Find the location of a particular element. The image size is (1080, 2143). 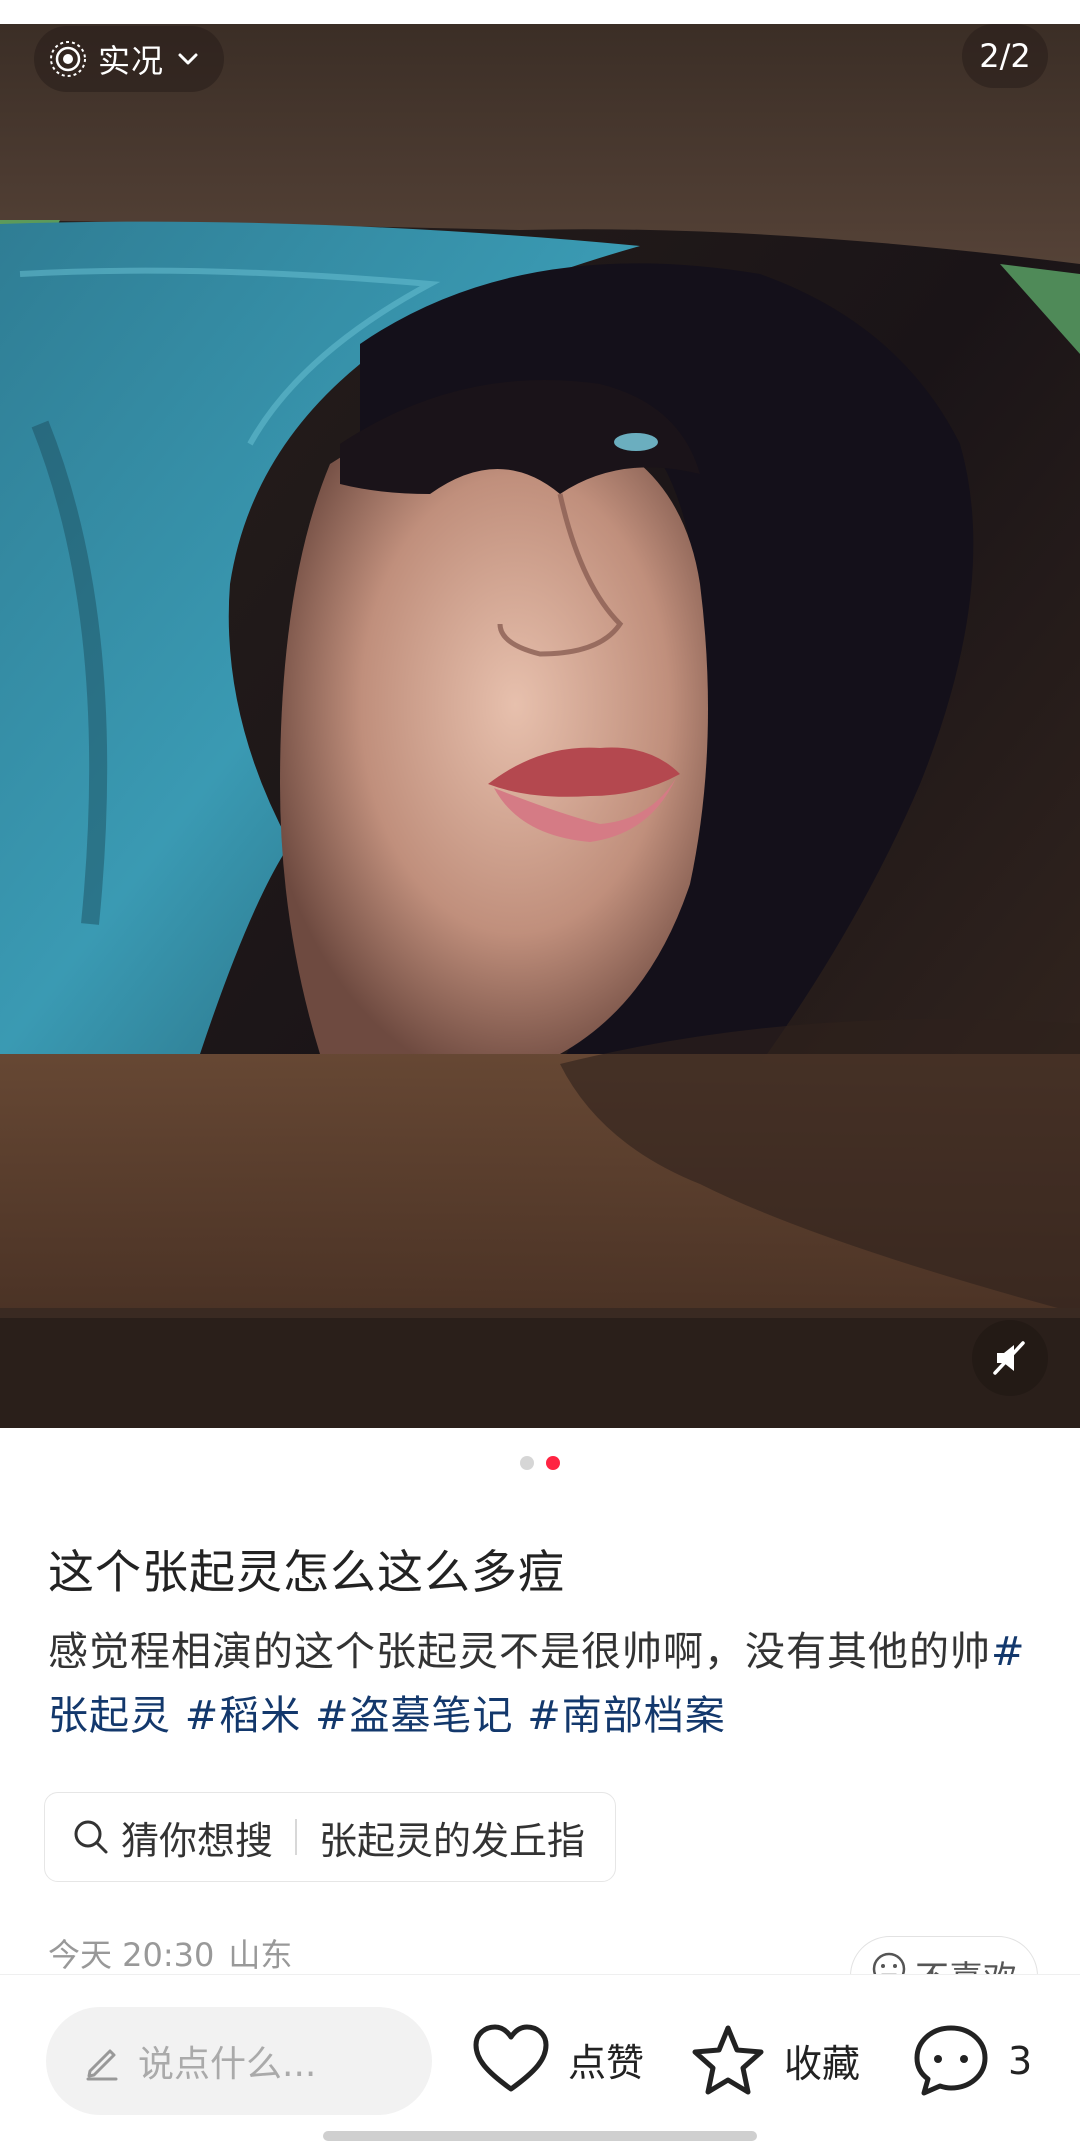

pencil-icon is located at coordinates (102, 2065).